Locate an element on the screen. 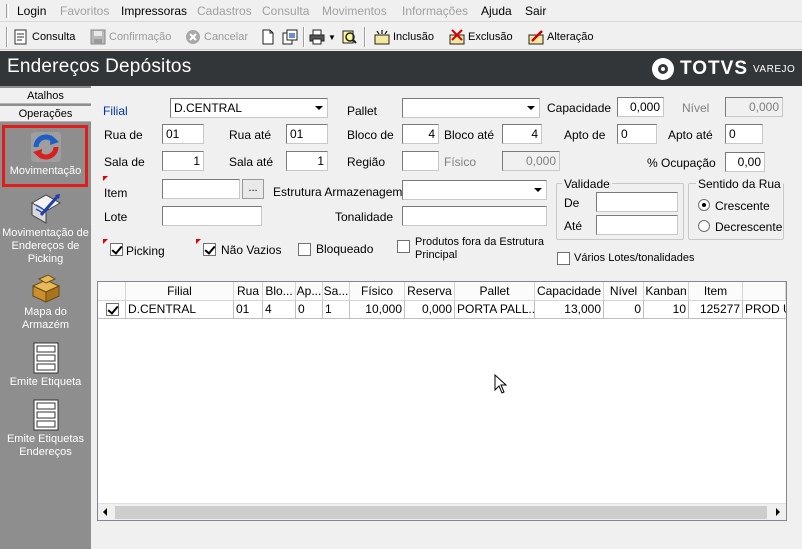  menu-movimentos: Movimentos is located at coordinates (354, 11).